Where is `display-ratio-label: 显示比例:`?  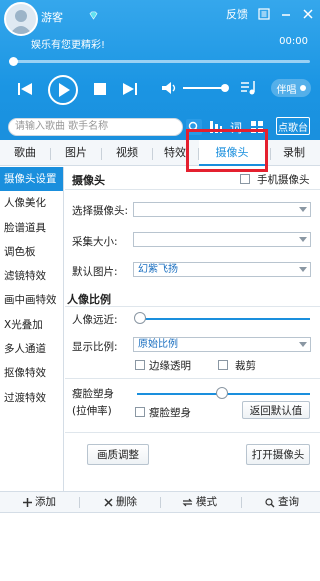
display-ratio-label: 显示比例: is located at coordinates (95, 347).